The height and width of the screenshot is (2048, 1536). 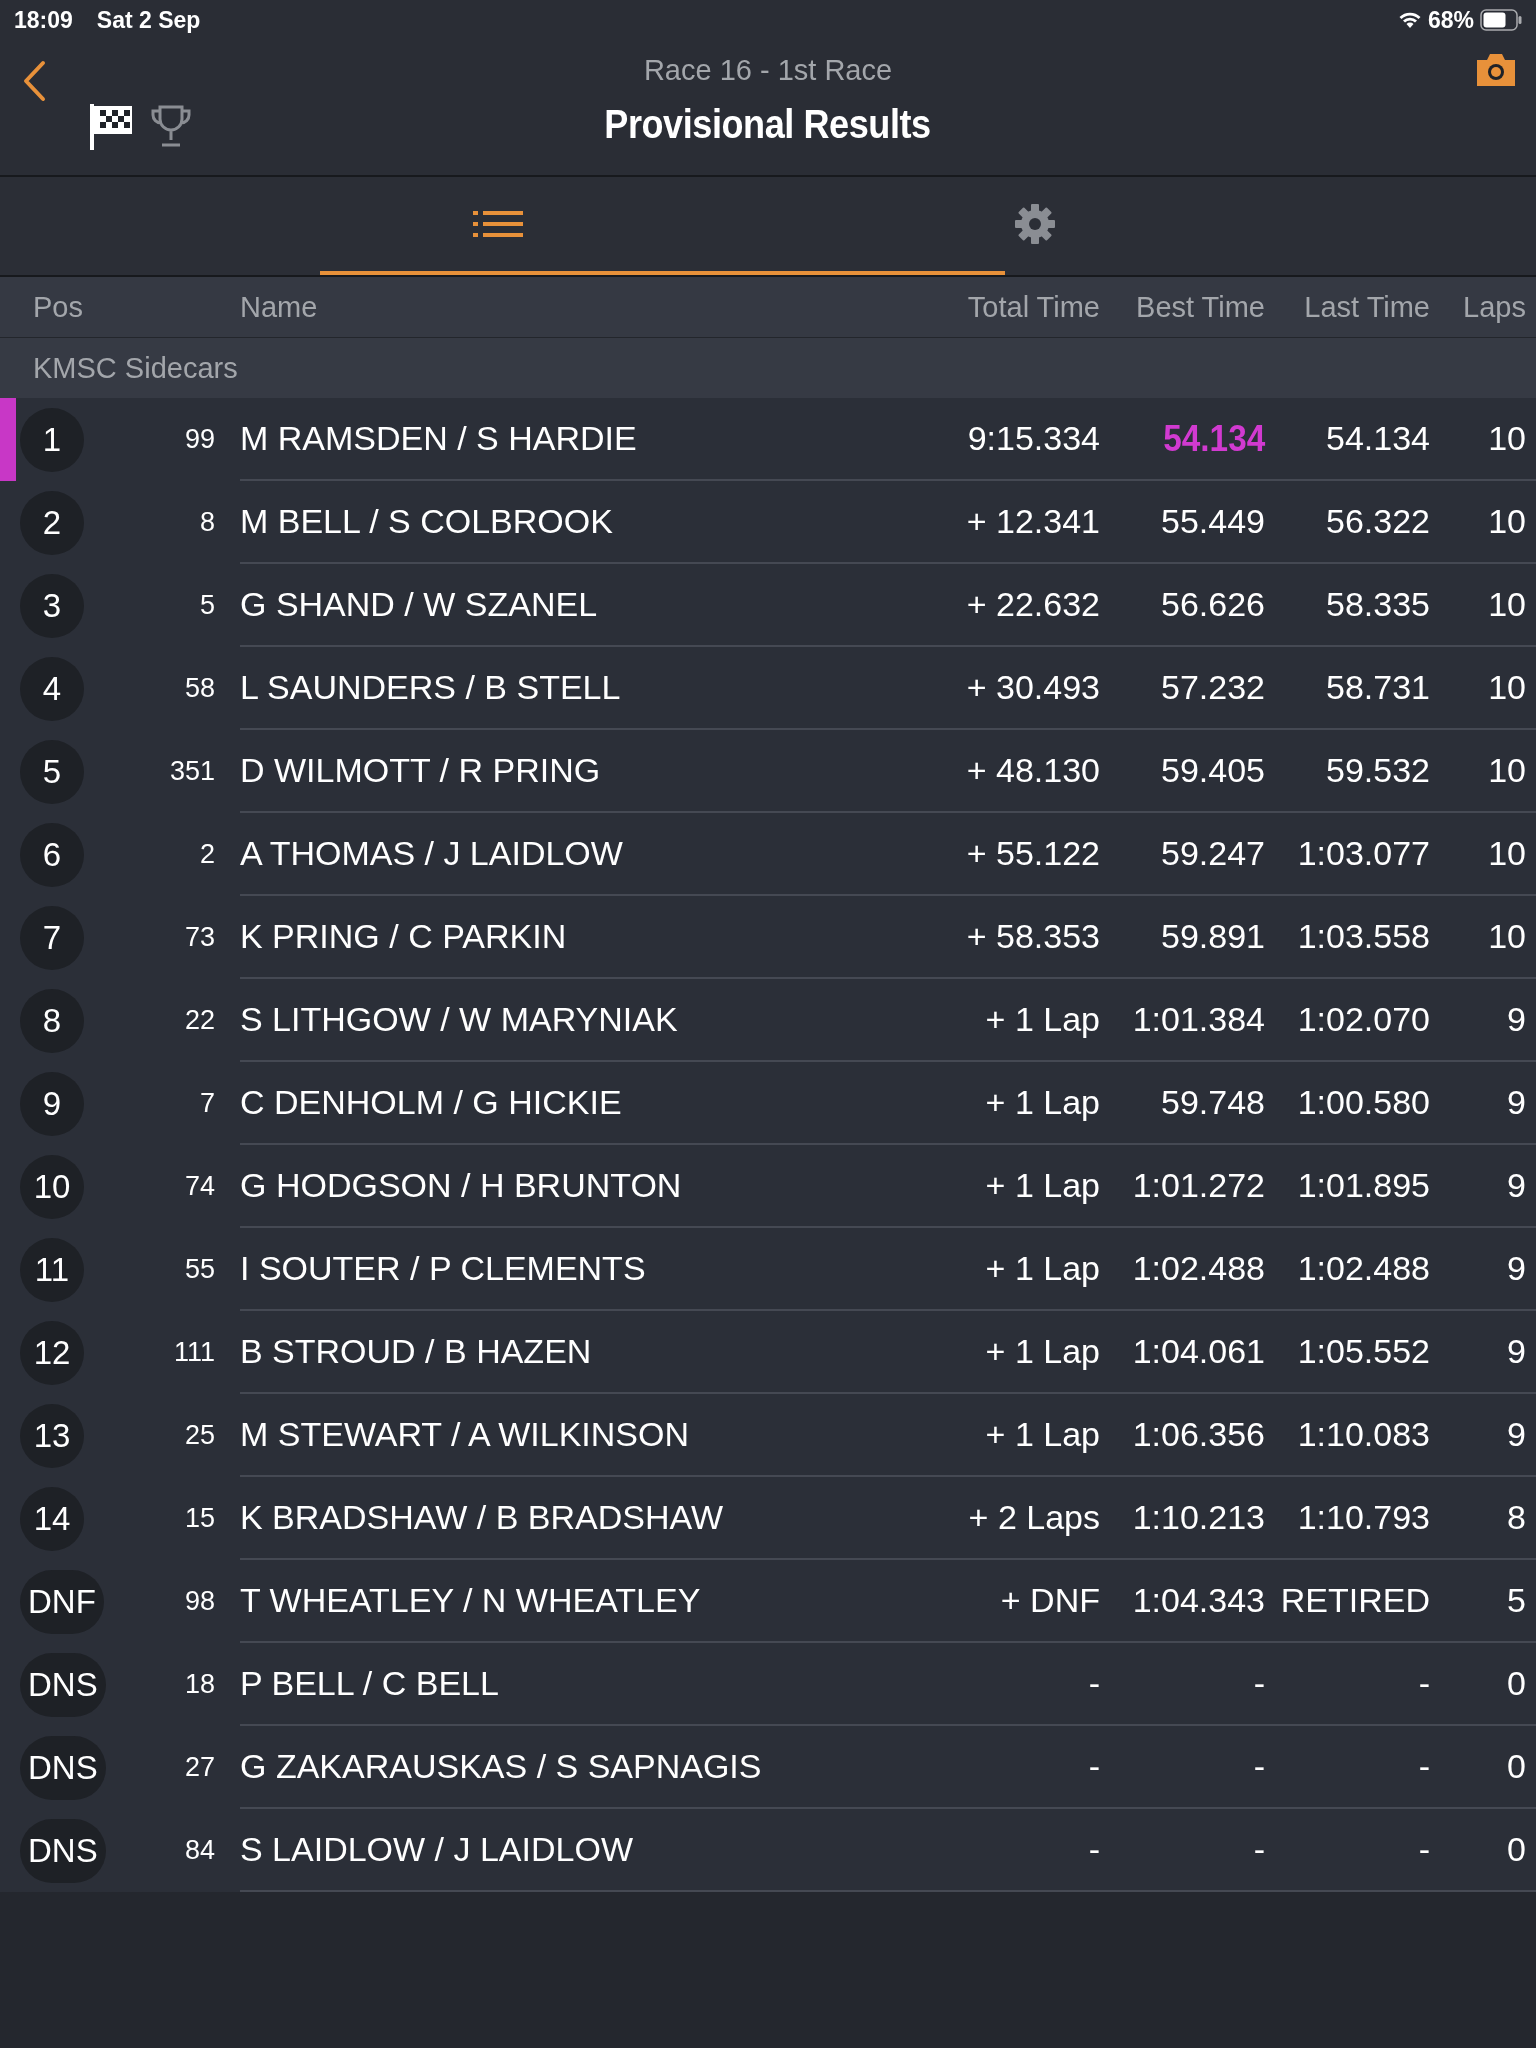 I want to click on rider-names: S LAIDLOW / J LAIDLOW, so click(x=575, y=1850).